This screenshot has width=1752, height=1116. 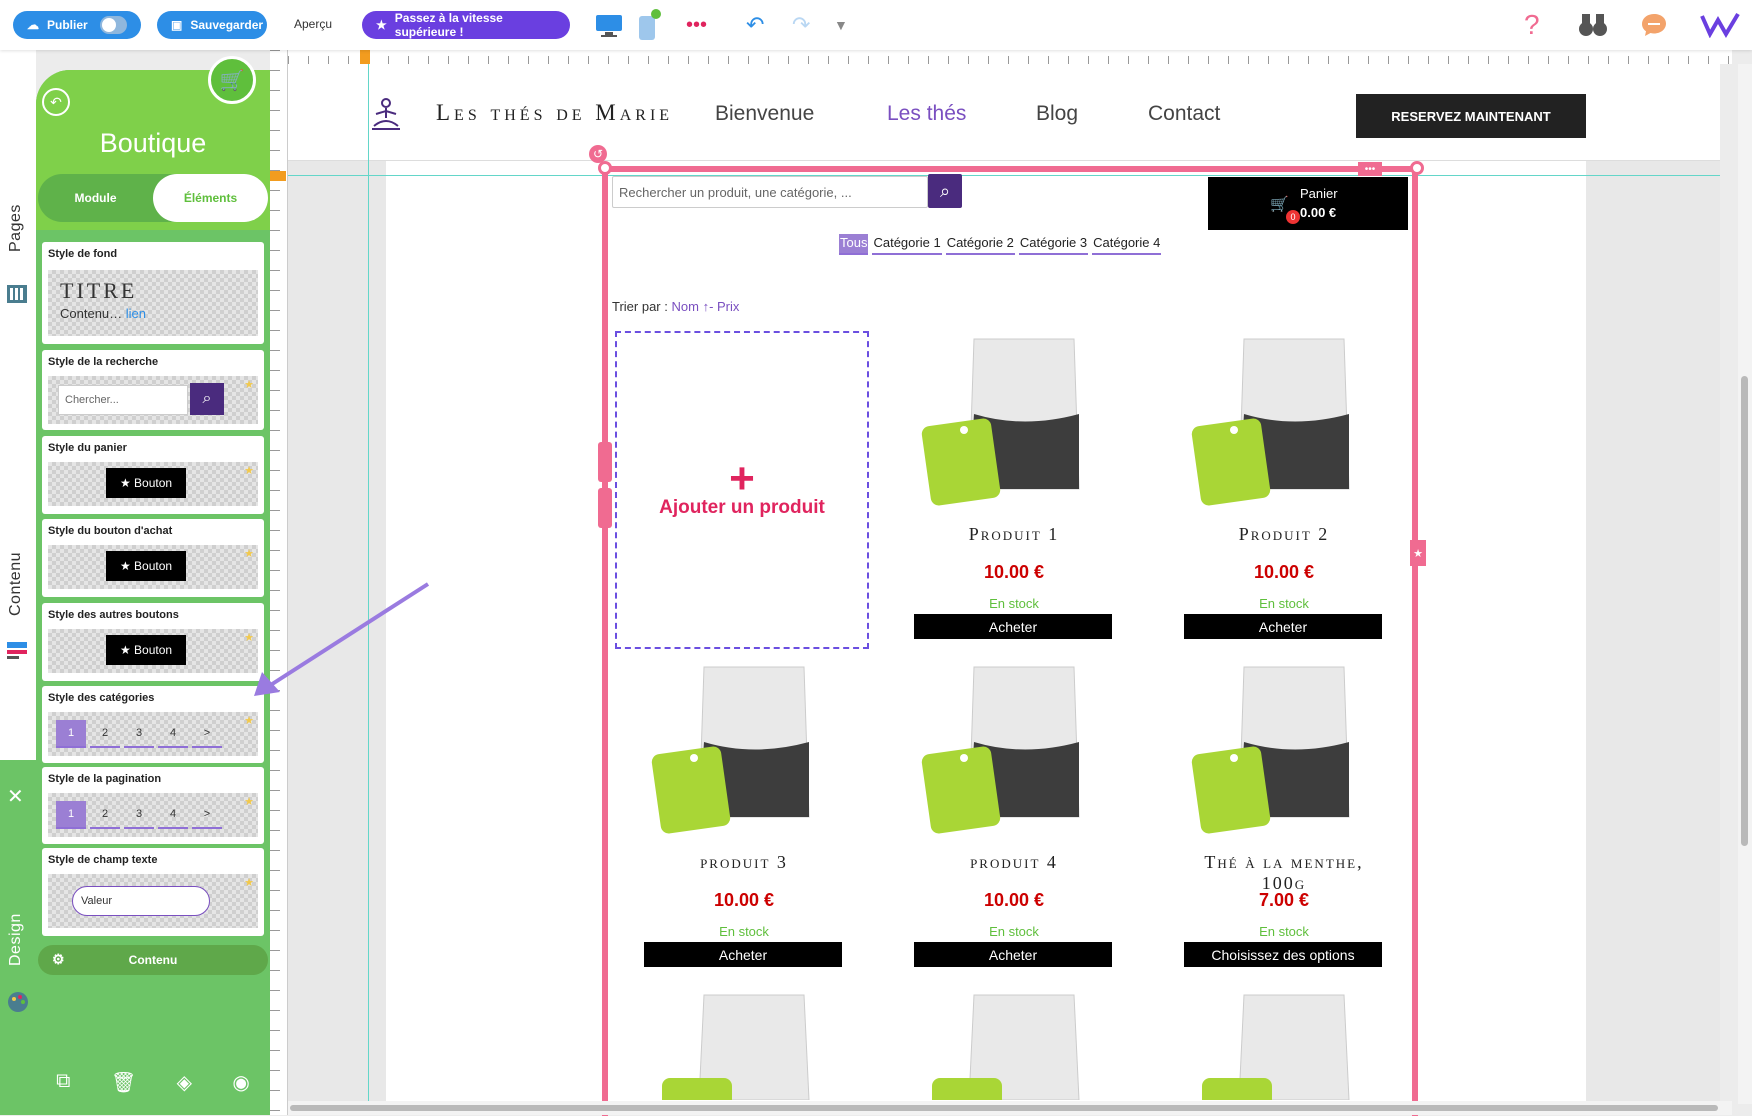 I want to click on search-button: ⌕, so click(x=945, y=191).